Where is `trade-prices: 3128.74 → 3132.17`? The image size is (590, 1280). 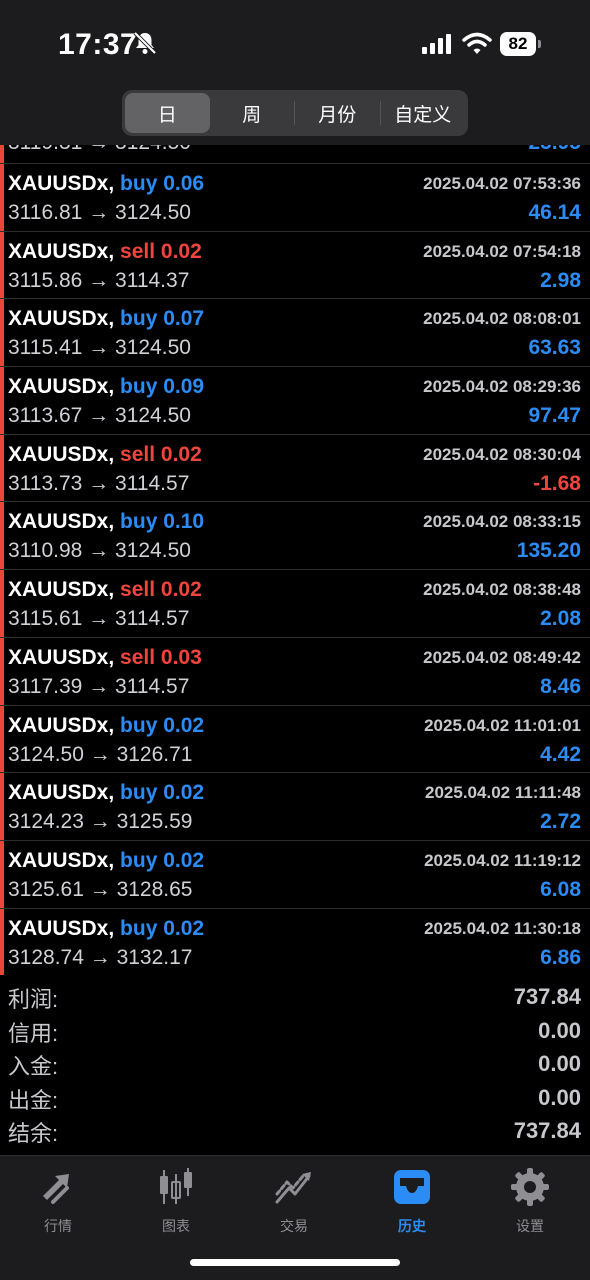
trade-prices: 3128.74 → 3132.17 is located at coordinates (100, 957).